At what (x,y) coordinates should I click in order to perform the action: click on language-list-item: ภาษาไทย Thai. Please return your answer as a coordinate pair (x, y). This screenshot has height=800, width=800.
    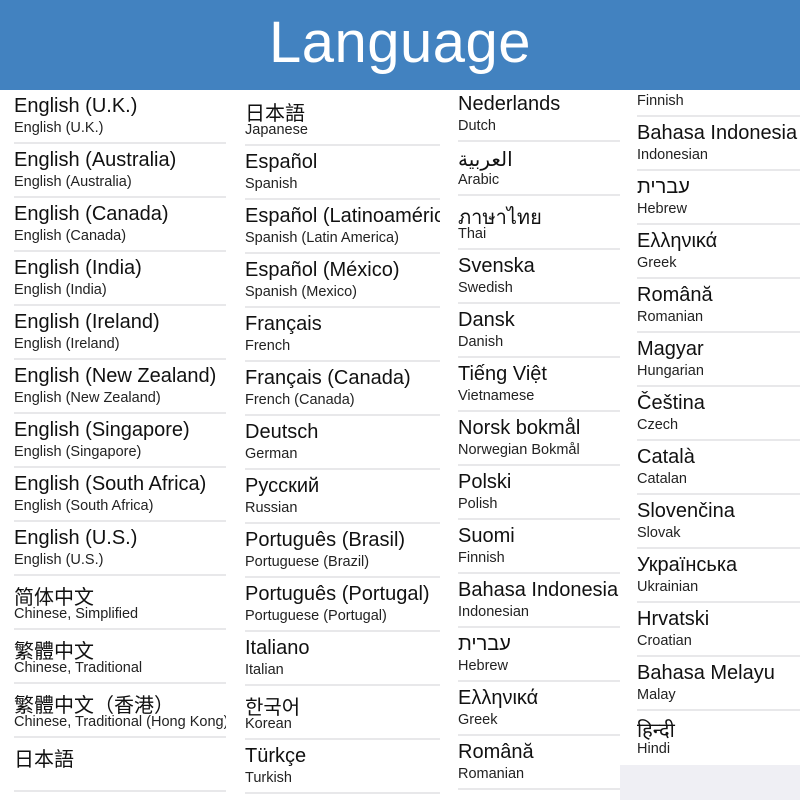
    Looking at the image, I should click on (539, 223).